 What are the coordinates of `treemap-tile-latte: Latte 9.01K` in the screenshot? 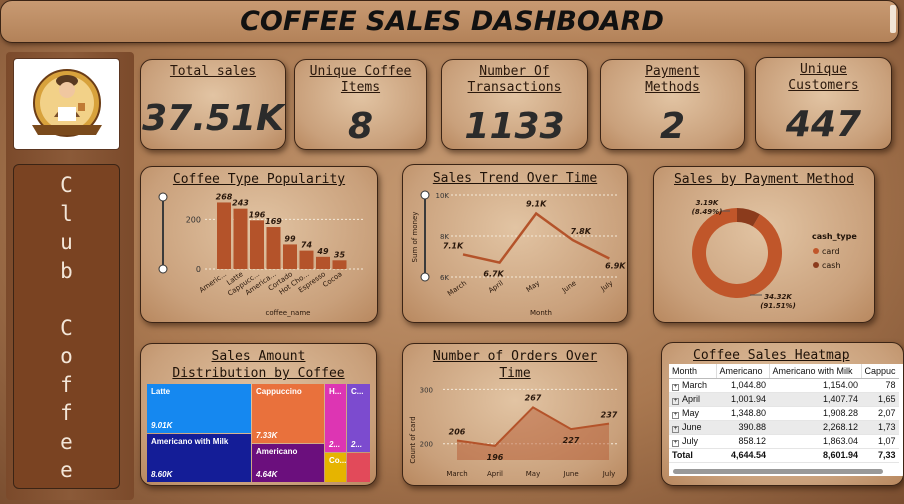 It's located at (199, 408).